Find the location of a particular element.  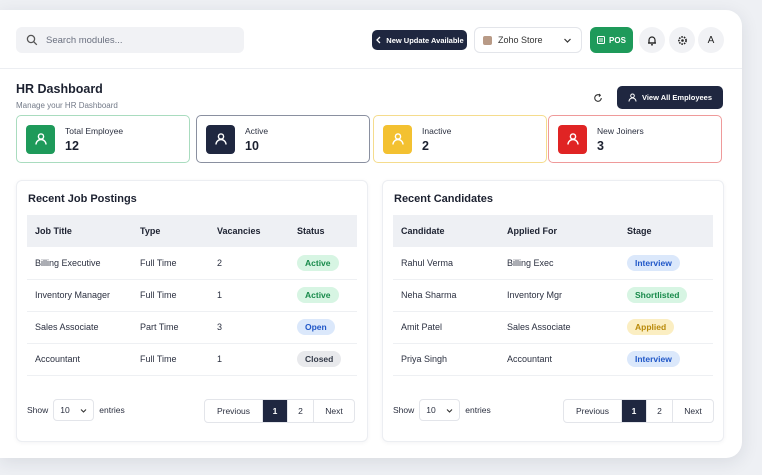

show-label: Show is located at coordinates (404, 410).